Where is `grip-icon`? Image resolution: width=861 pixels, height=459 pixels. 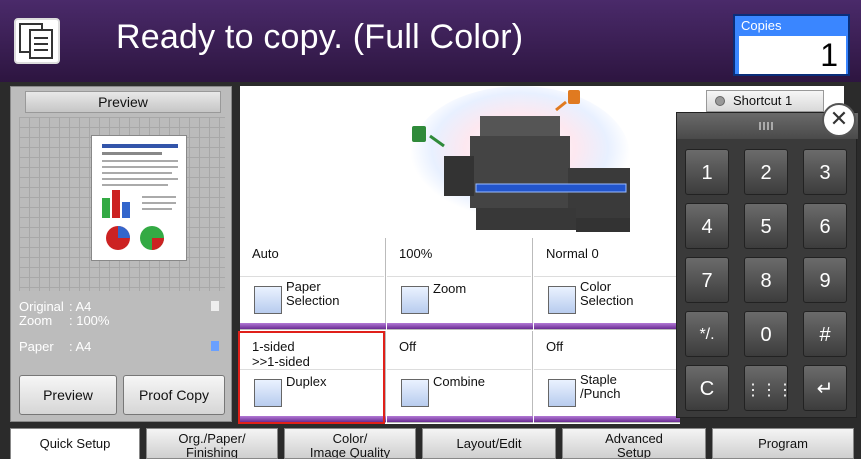 grip-icon is located at coordinates (767, 126).